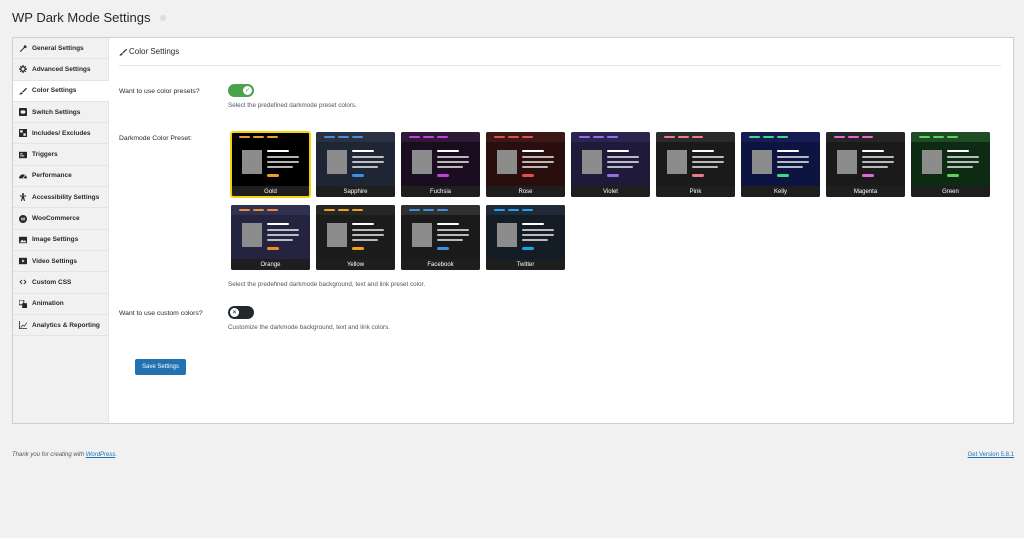  I want to click on preset-green: Green, so click(950, 164).